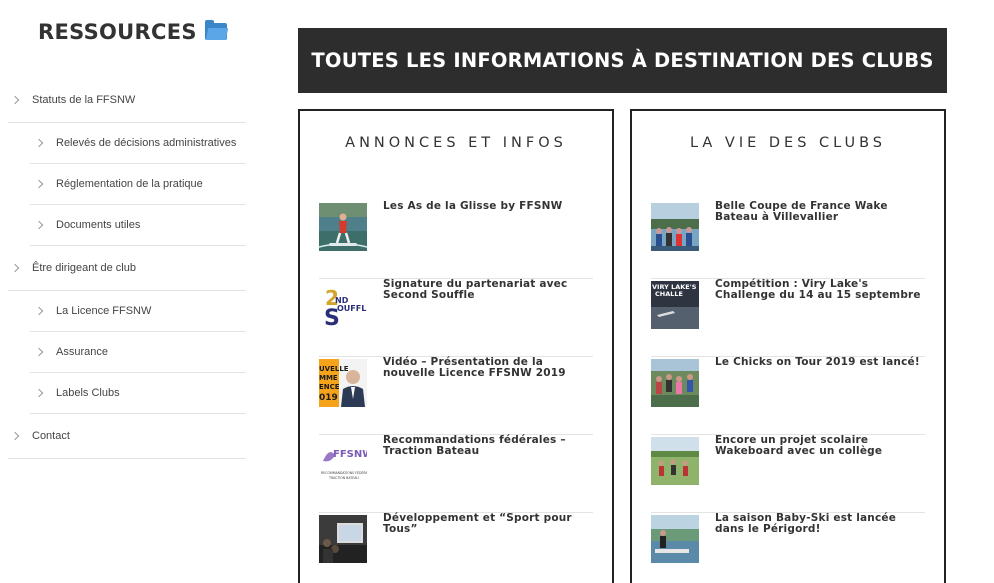 This screenshot has height=583, width=994. I want to click on menu-item-licence: La Licence FFSNW, so click(138, 311).